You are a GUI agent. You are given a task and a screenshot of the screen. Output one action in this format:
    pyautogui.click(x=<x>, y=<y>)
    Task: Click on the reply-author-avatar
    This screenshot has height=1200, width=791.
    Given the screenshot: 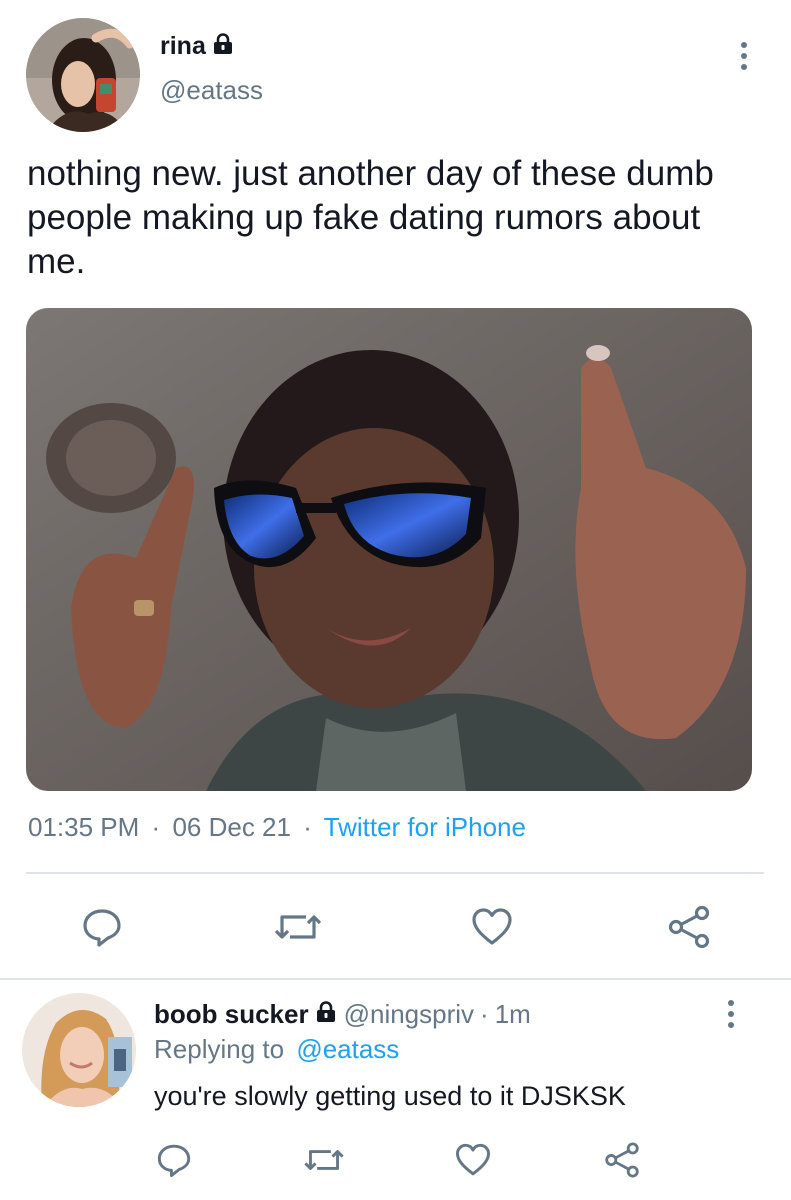 What is the action you would take?
    pyautogui.click(x=79, y=1050)
    